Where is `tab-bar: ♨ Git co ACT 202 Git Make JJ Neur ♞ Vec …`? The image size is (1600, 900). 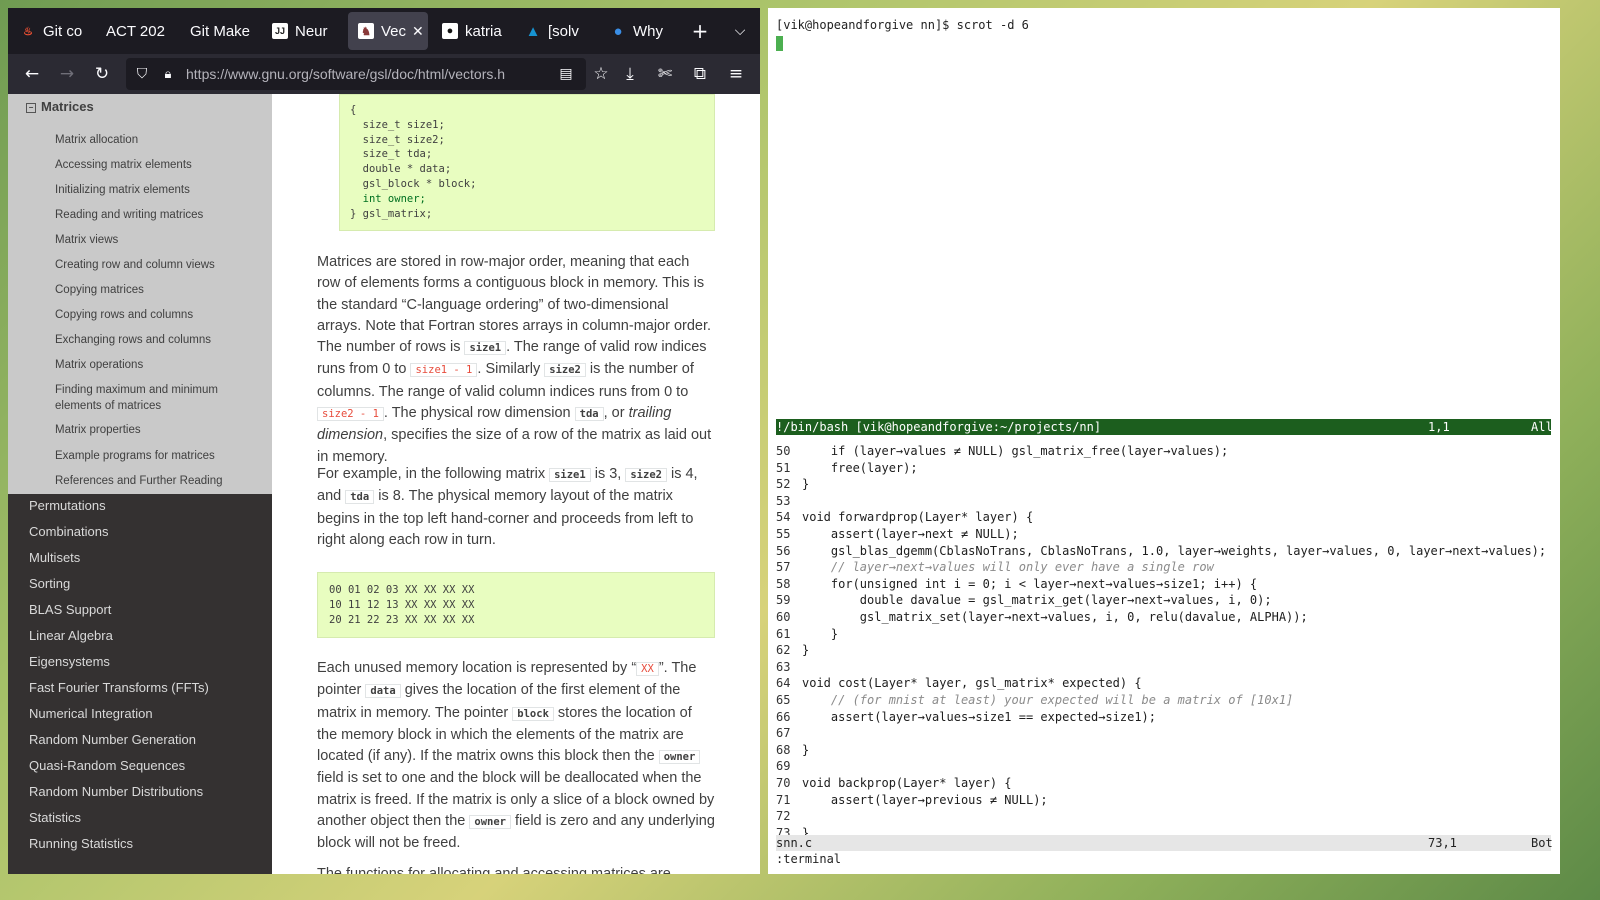 tab-bar: ♨ Git co ACT 202 Git Make JJ Neur ♞ Vec … is located at coordinates (384, 31).